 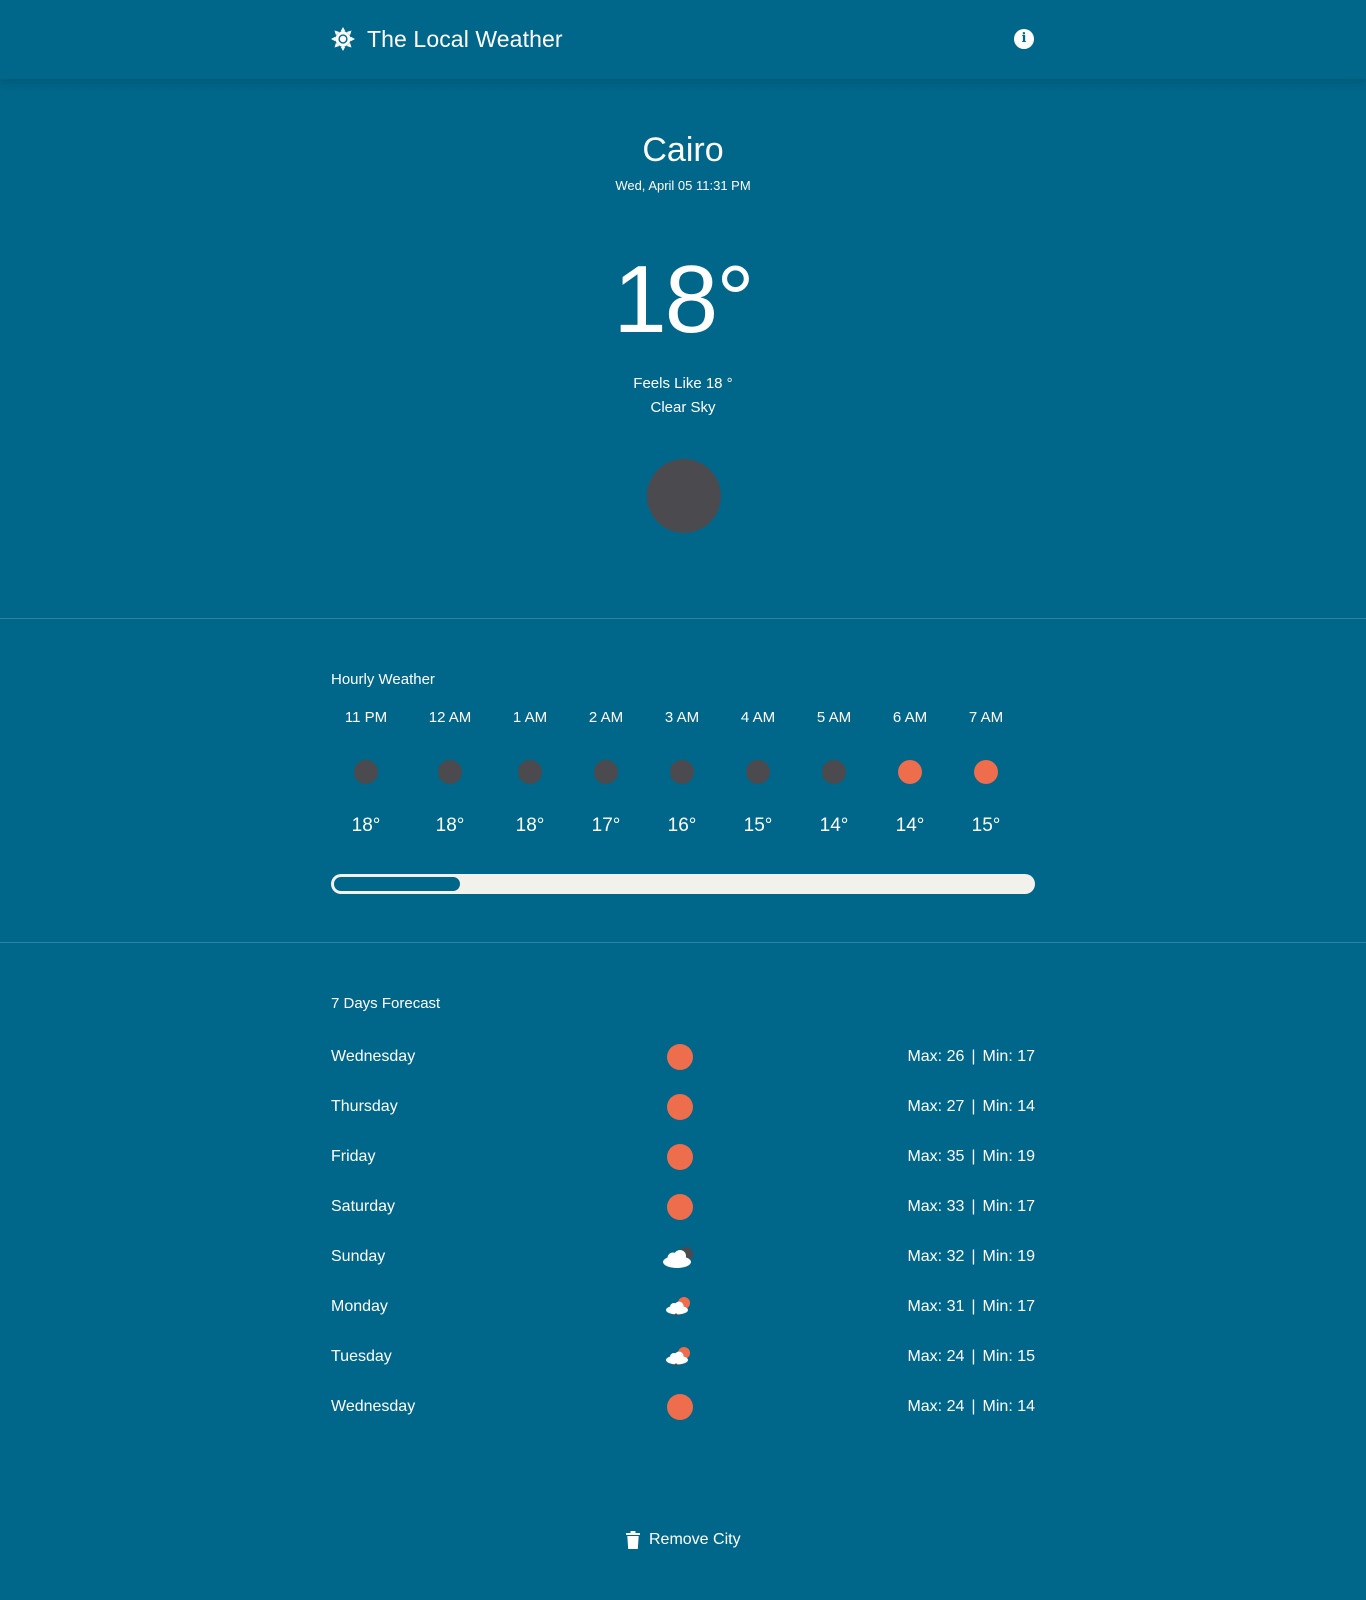 I want to click on forecast-temps: Max: 32 | Min: 19, so click(x=971, y=1257).